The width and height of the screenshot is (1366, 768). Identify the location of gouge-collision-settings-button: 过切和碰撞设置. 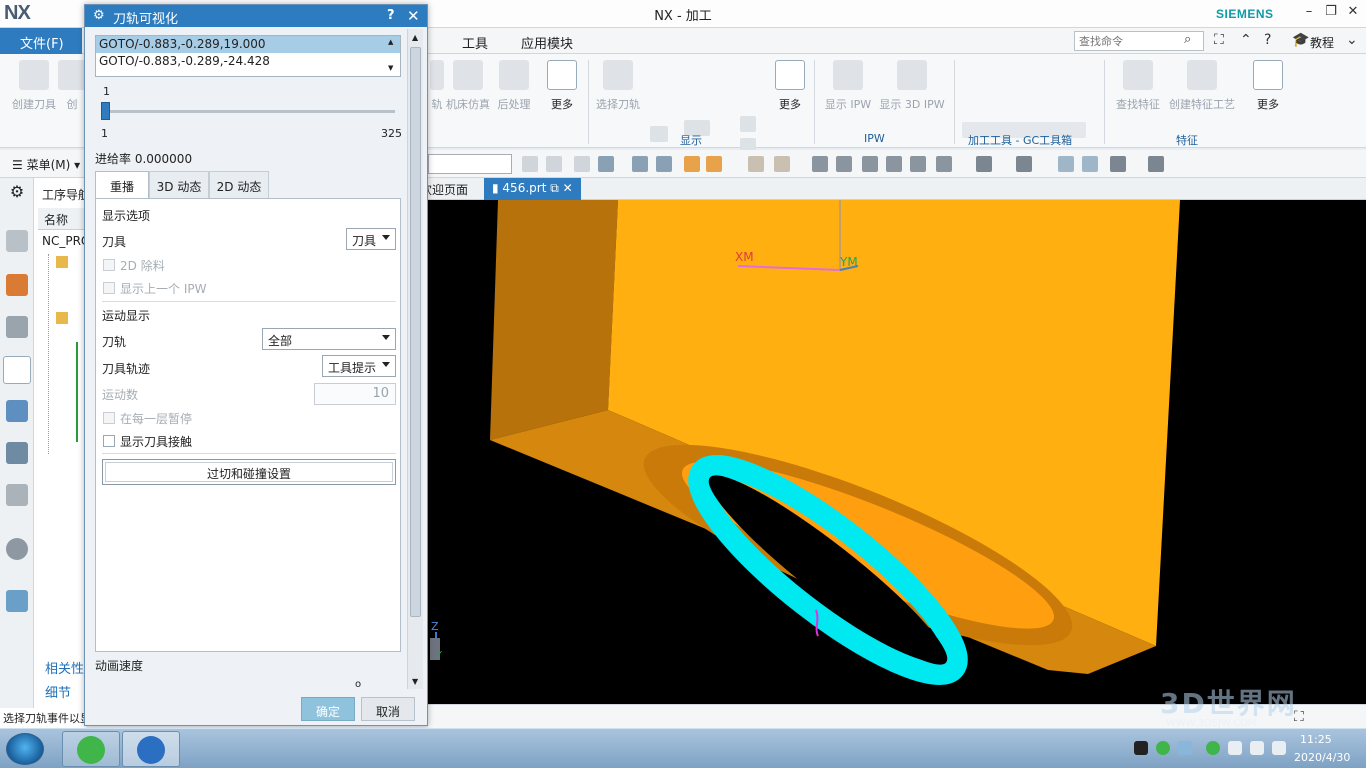
(249, 472).